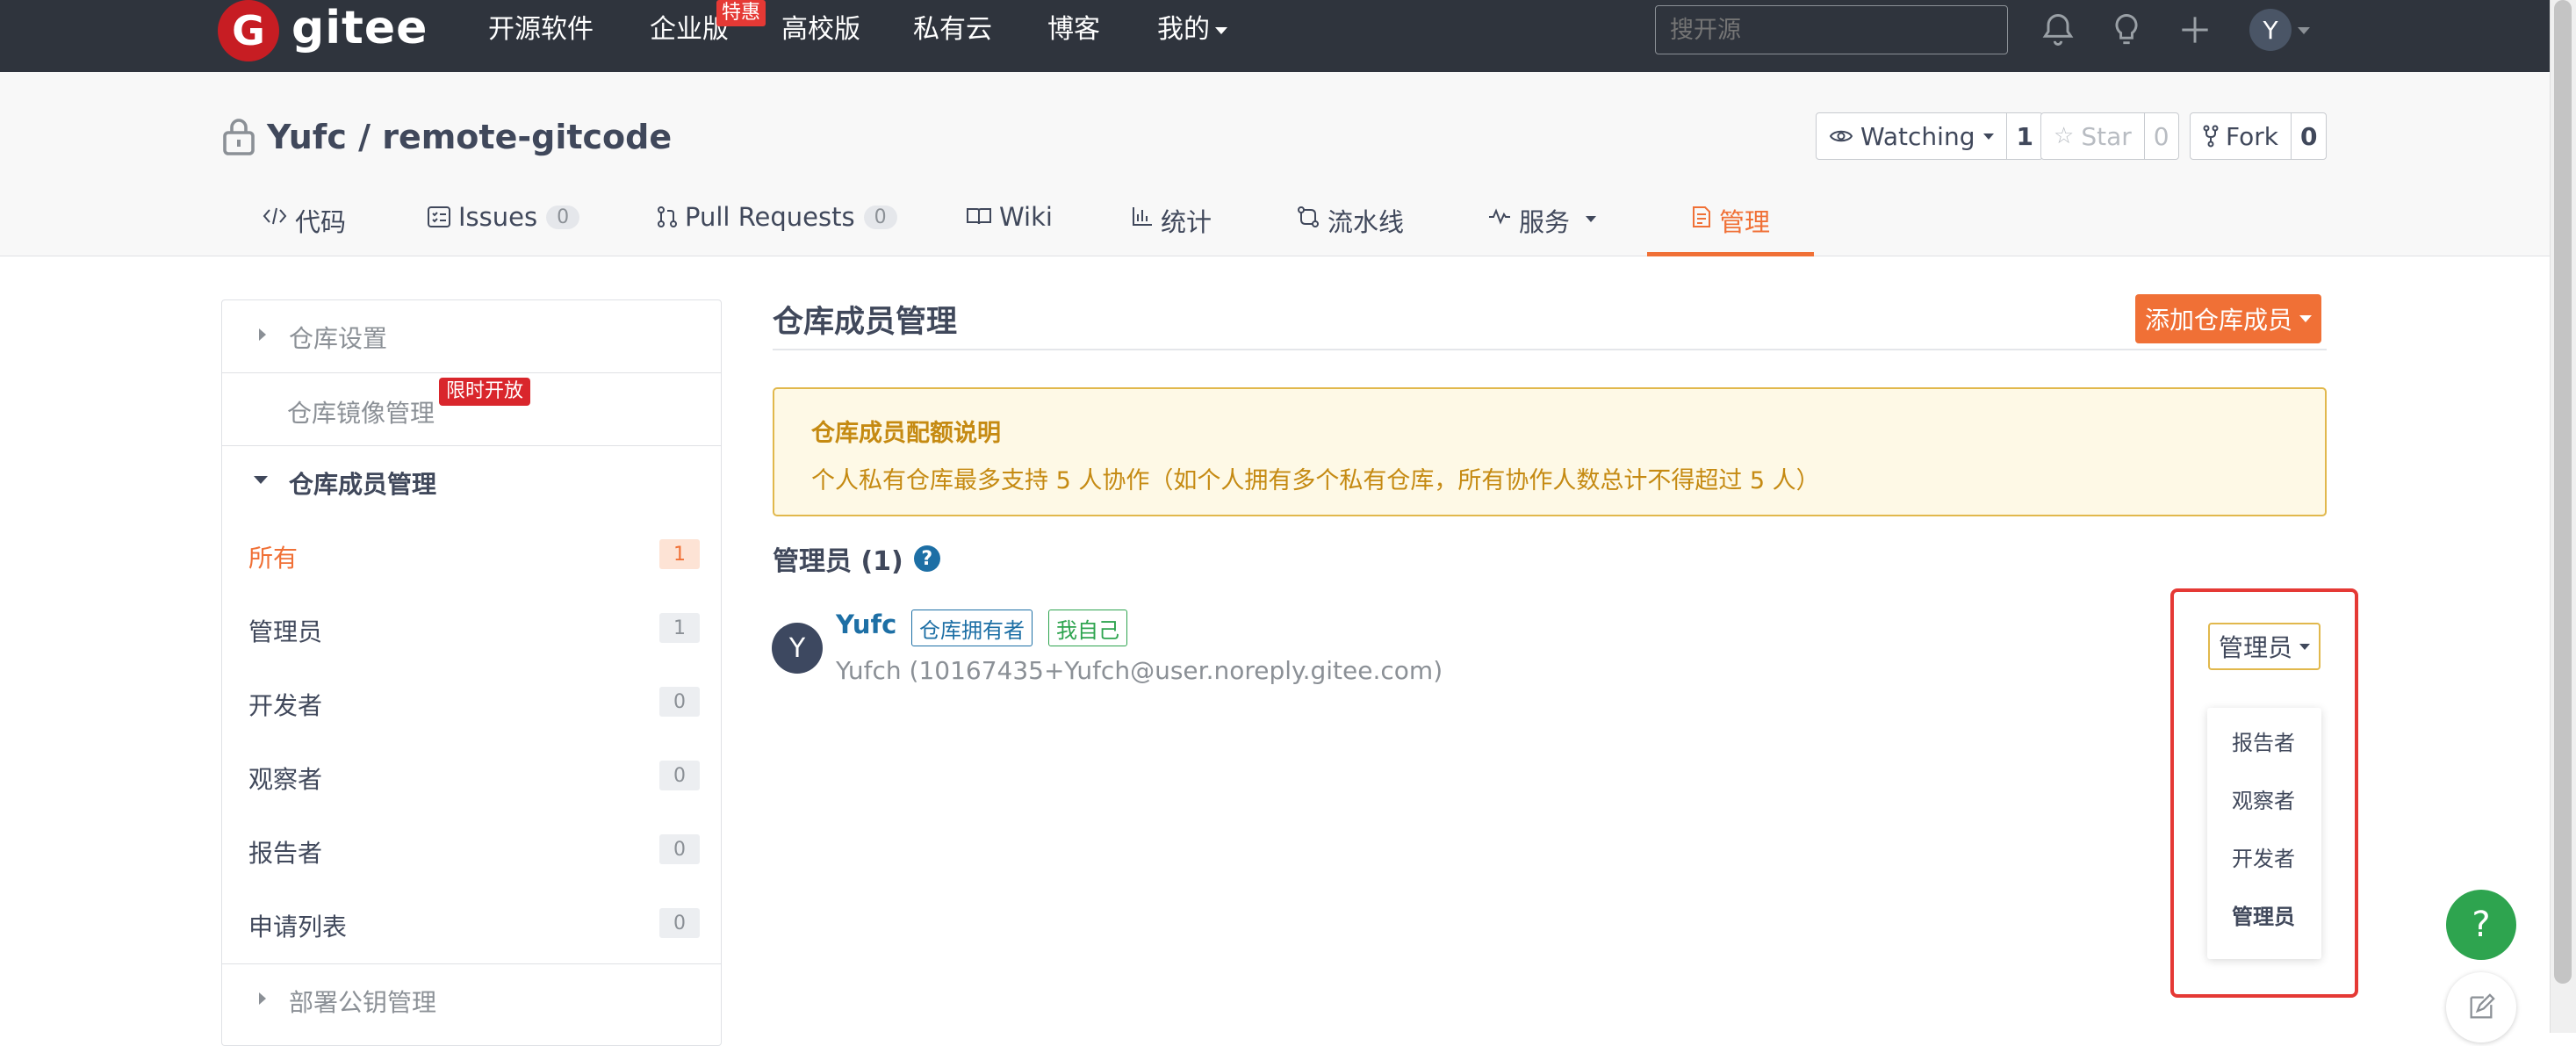 This screenshot has width=2576, height=1046. Describe the element at coordinates (2024, 136) in the screenshot. I see `watch-count: 1` at that location.